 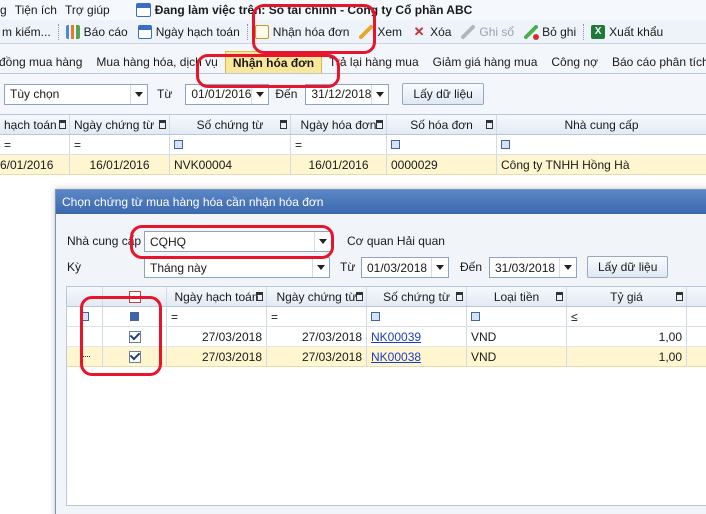 What do you see at coordinates (35, 124) in the screenshot?
I see `col-header: hạch toán` at bounding box center [35, 124].